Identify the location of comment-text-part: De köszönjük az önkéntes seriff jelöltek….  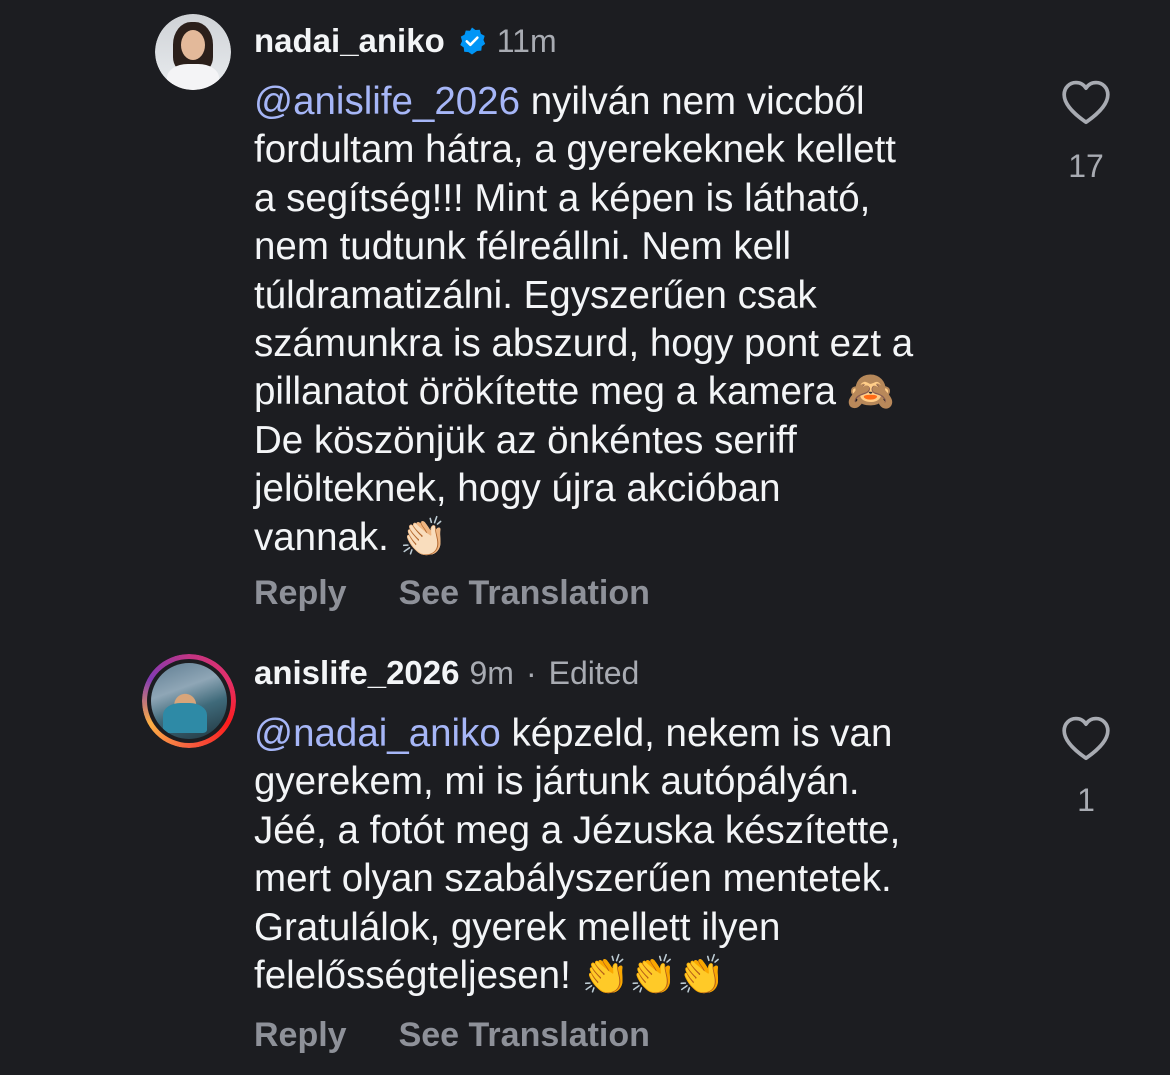
(525, 488).